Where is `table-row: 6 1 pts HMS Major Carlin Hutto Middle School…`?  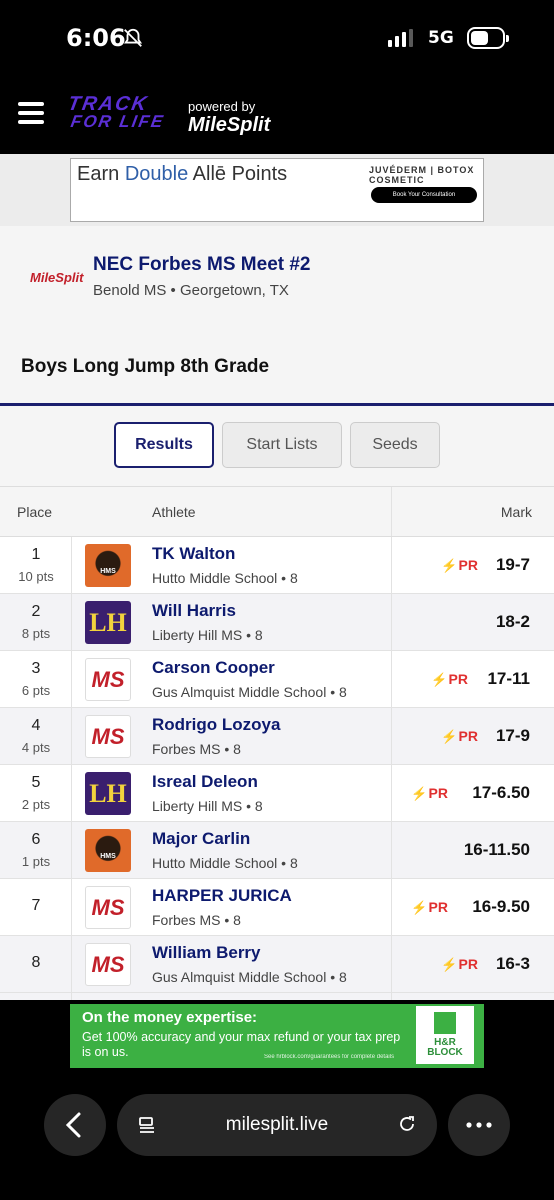 table-row: 6 1 pts HMS Major Carlin Hutto Middle School… is located at coordinates (277, 850).